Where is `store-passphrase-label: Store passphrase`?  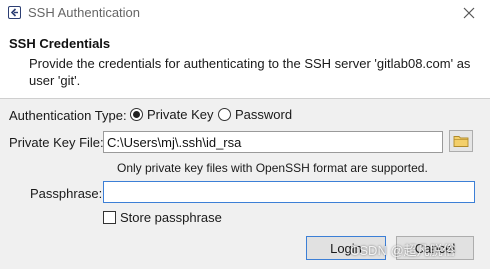 store-passphrase-label: Store passphrase is located at coordinates (171, 217).